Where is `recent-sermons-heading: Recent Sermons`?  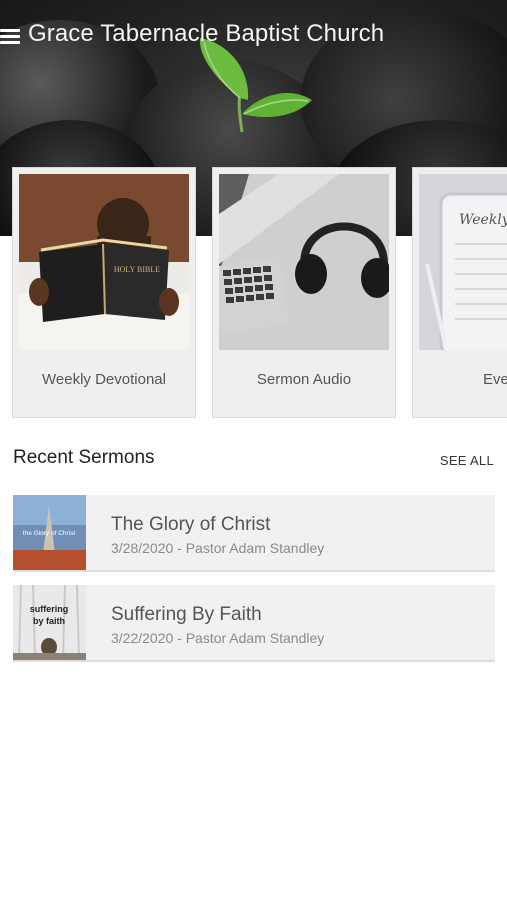 recent-sermons-heading: Recent Sermons is located at coordinates (84, 457).